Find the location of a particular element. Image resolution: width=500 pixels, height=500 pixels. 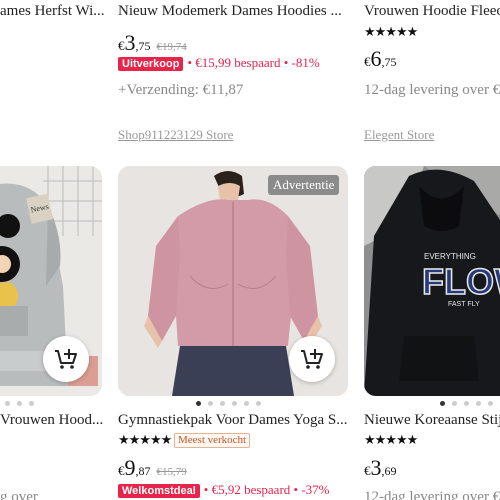

welcome-deal-badge: Welkomstdeal is located at coordinates (159, 491).